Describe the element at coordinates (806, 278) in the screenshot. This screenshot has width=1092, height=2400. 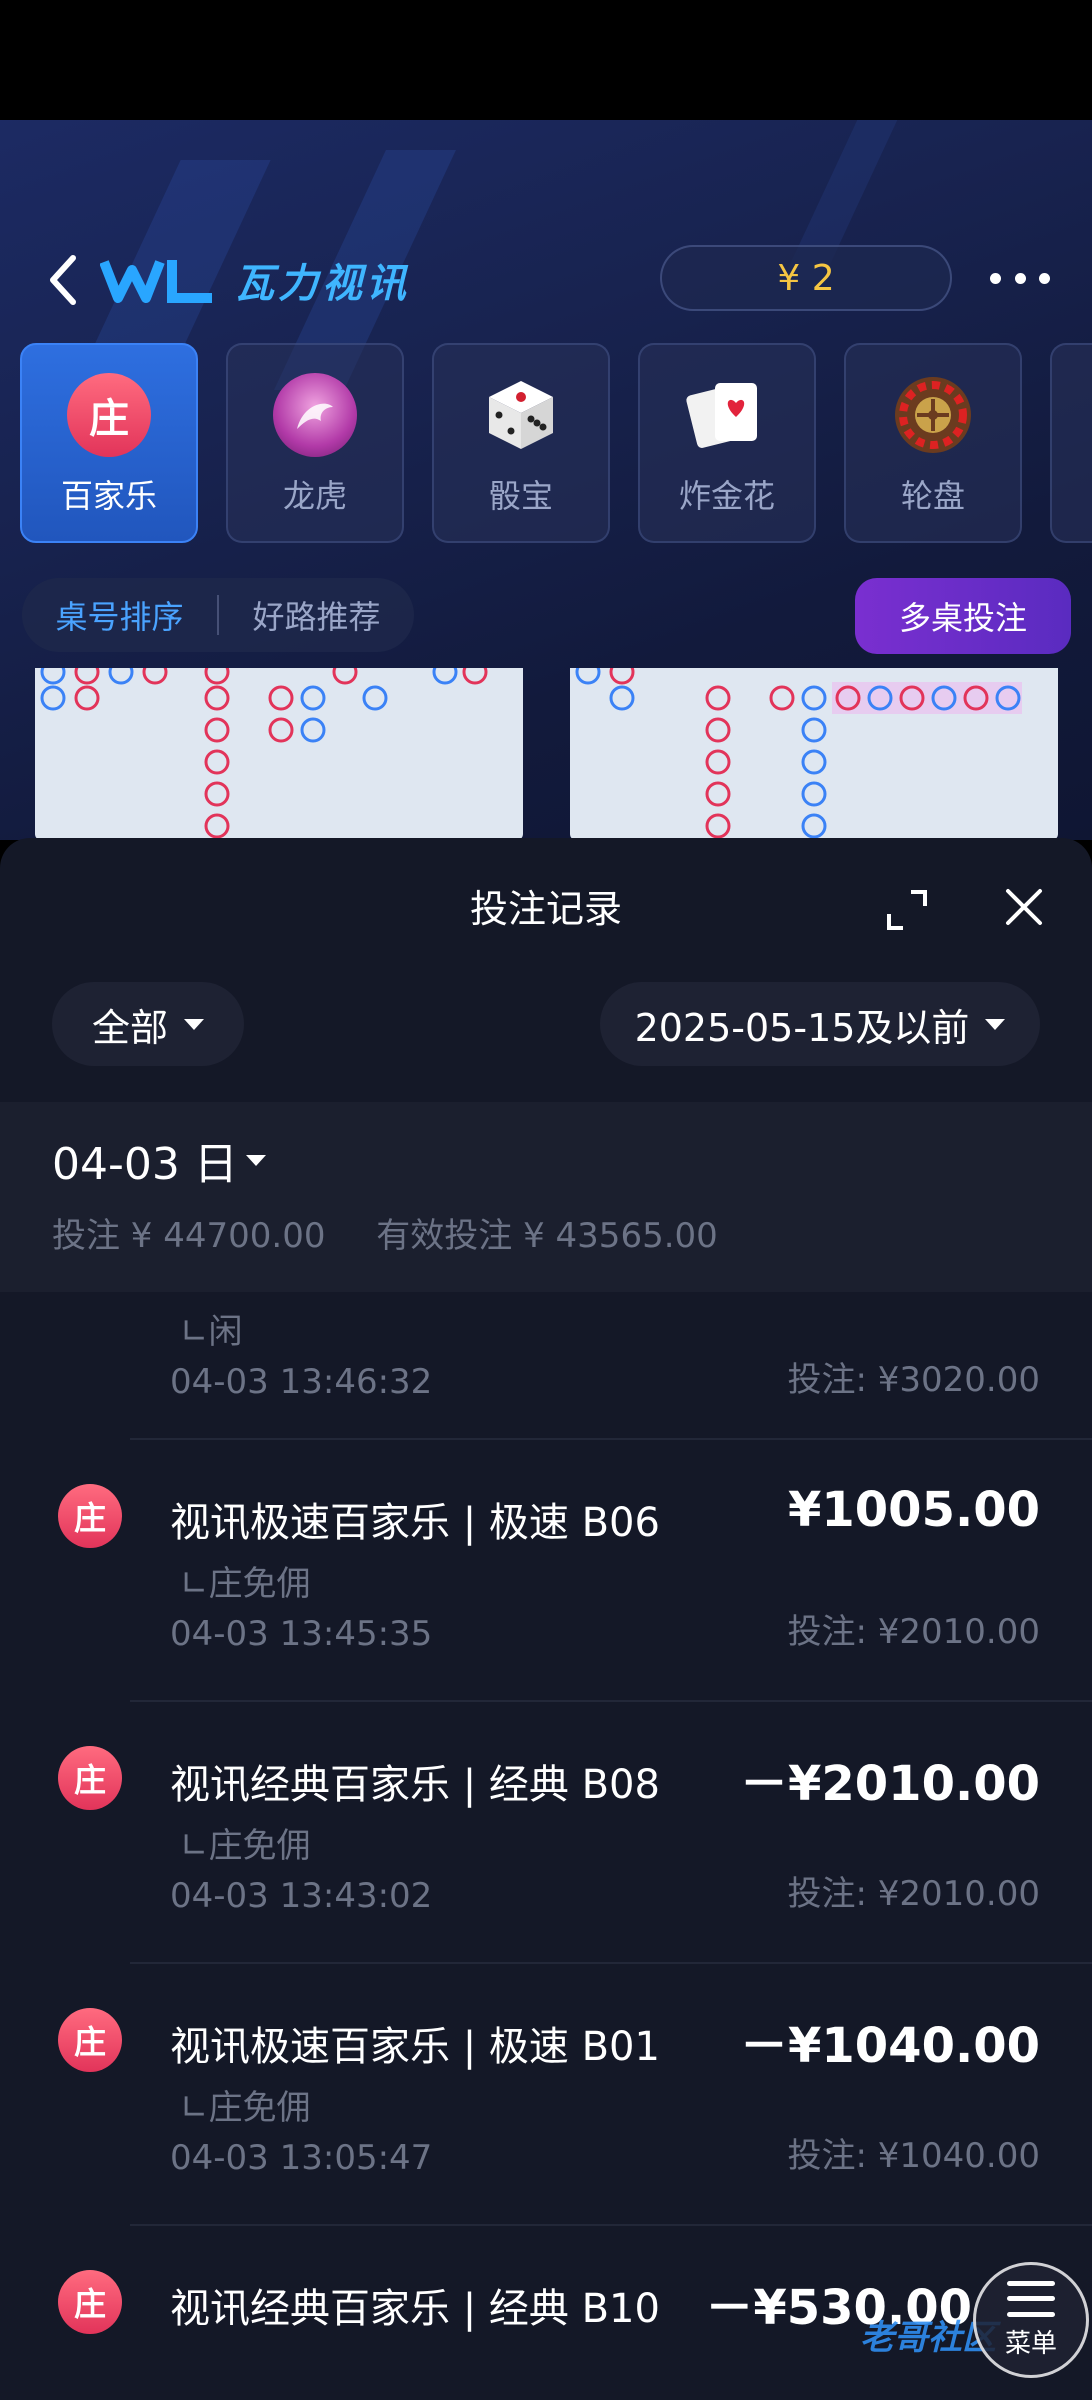
I see `balance-display: ¥ 2` at that location.